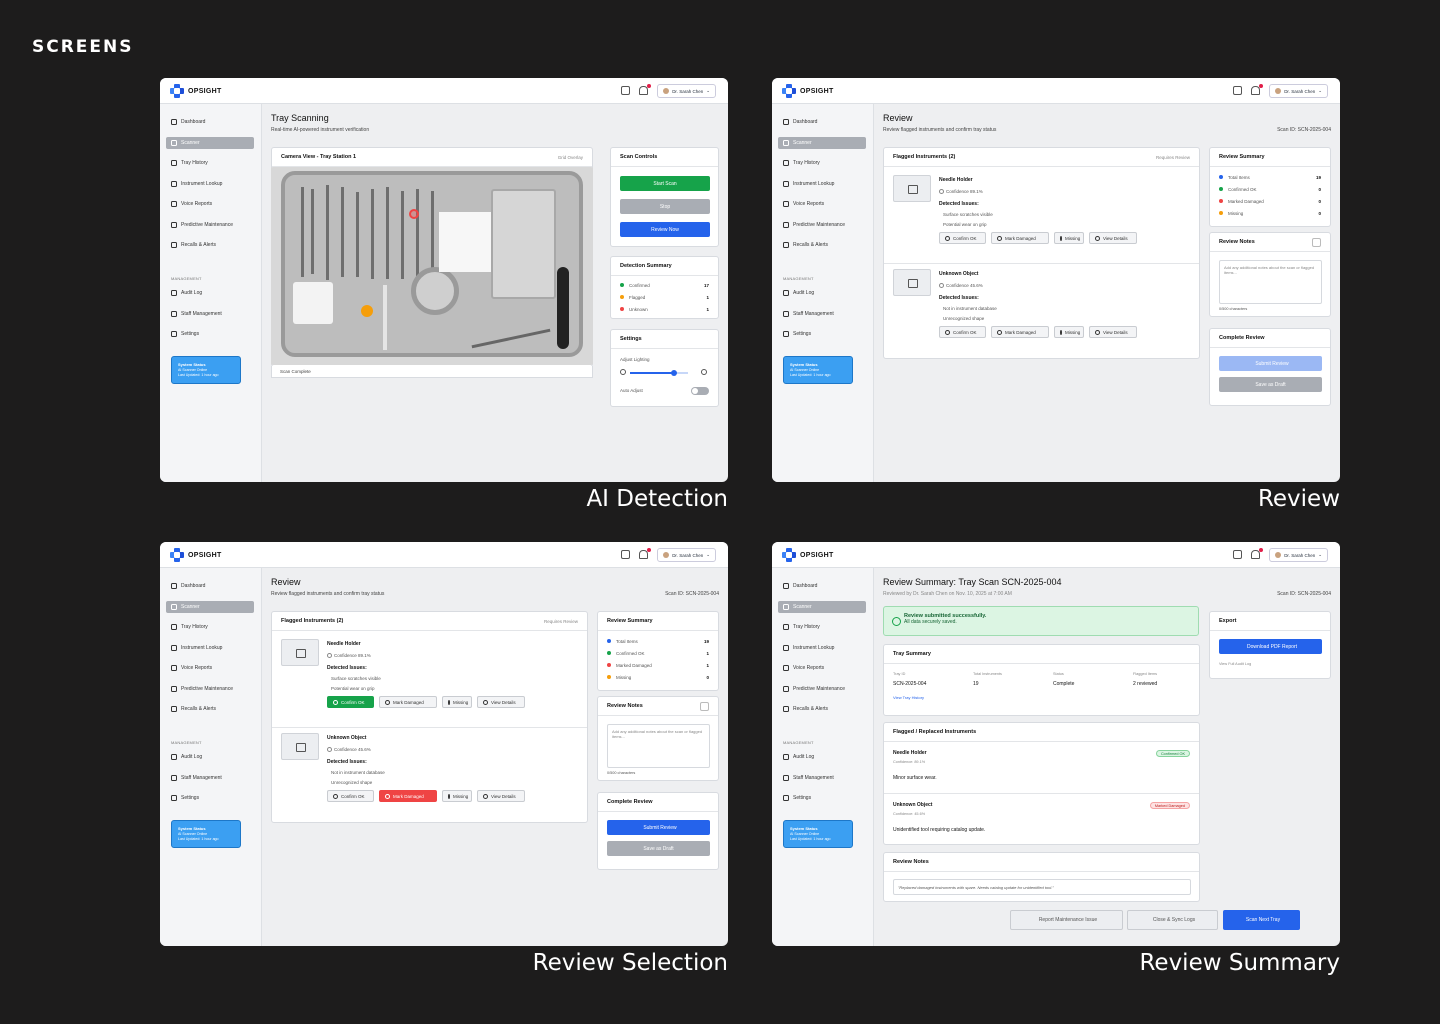  Describe the element at coordinates (570, 157) in the screenshot. I see `grid-overlay-toggle: Grid Overlay` at that location.